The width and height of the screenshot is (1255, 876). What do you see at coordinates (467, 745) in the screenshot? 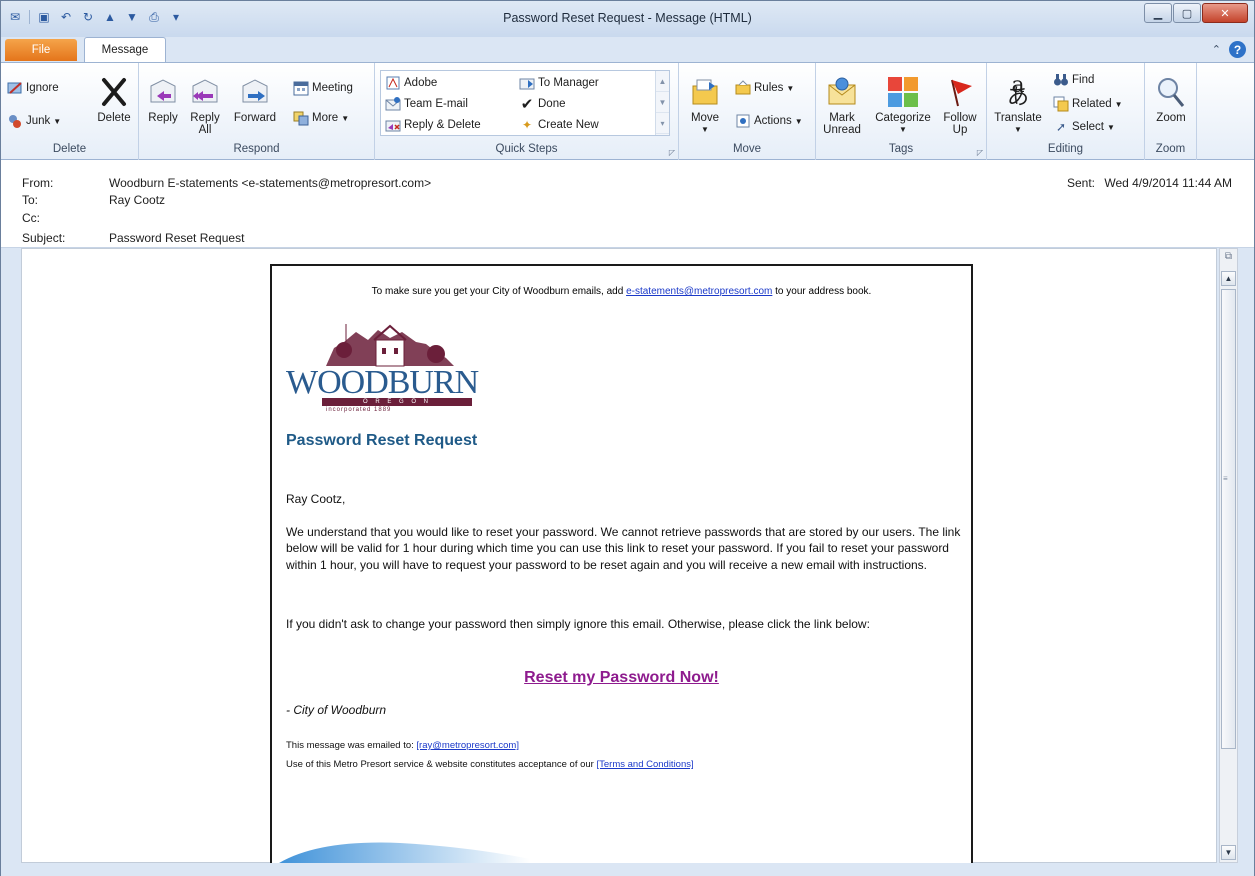
I see `emailed-to-link: [ray@metropresort.com]` at bounding box center [467, 745].